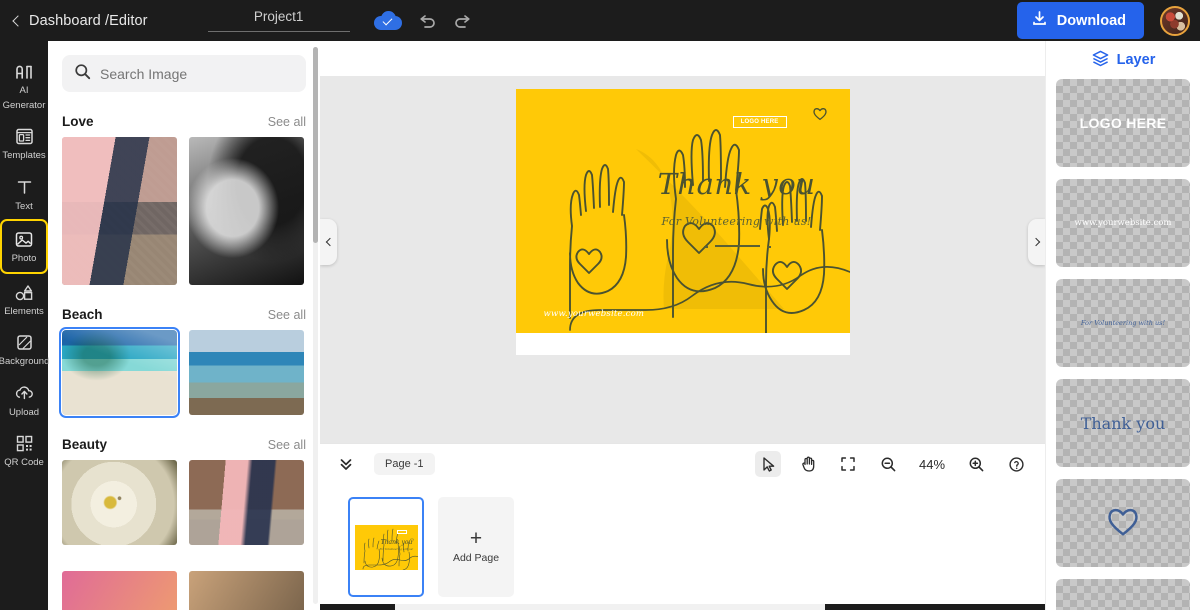  Describe the element at coordinates (808, 464) in the screenshot. I see `hand-tool` at that location.